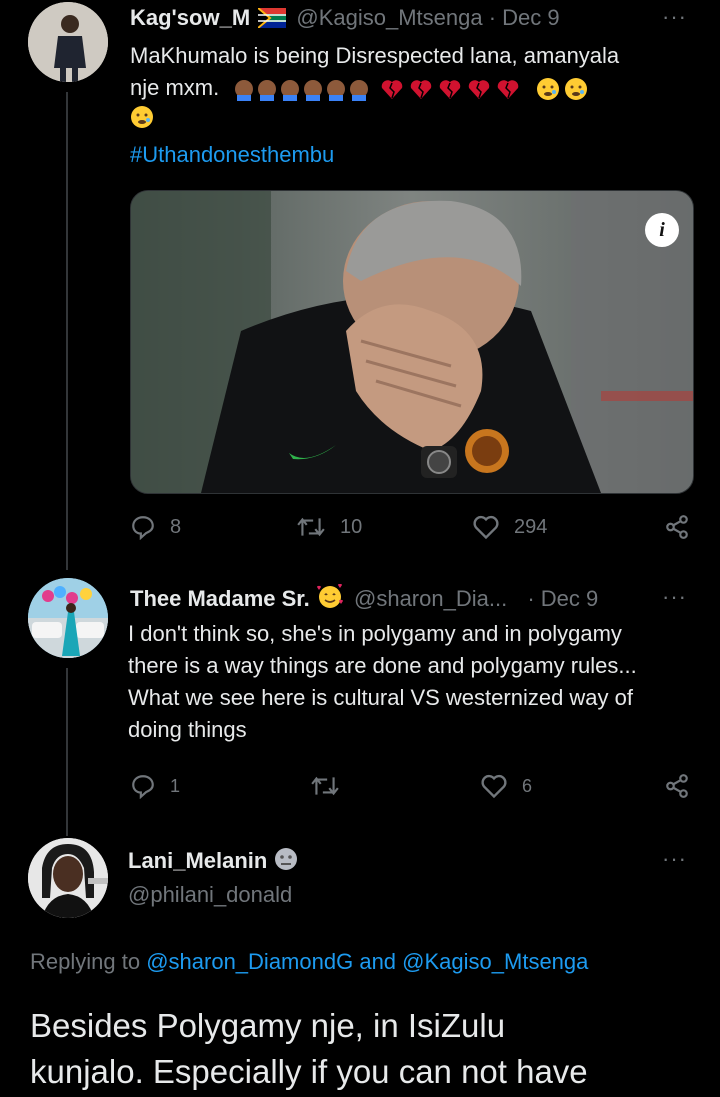 The height and width of the screenshot is (1097, 720). I want to click on neutral-face-icon, so click(286, 863).